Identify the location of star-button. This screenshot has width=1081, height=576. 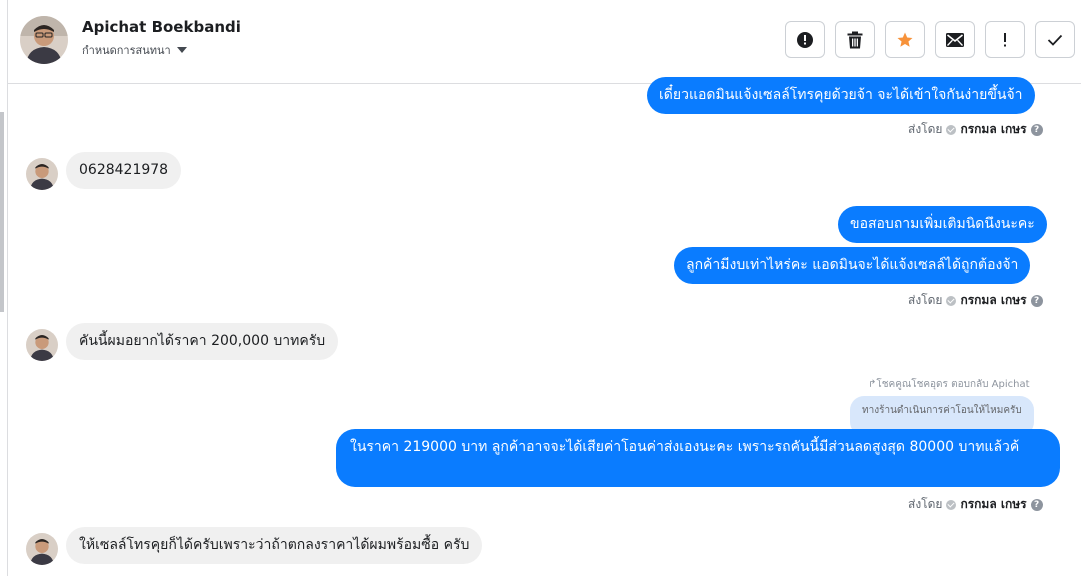
(905, 39).